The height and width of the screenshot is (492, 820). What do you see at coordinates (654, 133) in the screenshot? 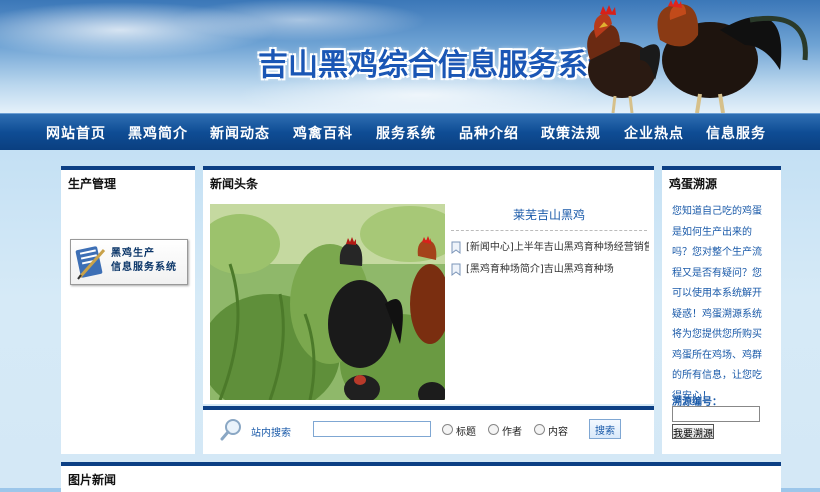
I see `nav-business: 企业热点` at bounding box center [654, 133].